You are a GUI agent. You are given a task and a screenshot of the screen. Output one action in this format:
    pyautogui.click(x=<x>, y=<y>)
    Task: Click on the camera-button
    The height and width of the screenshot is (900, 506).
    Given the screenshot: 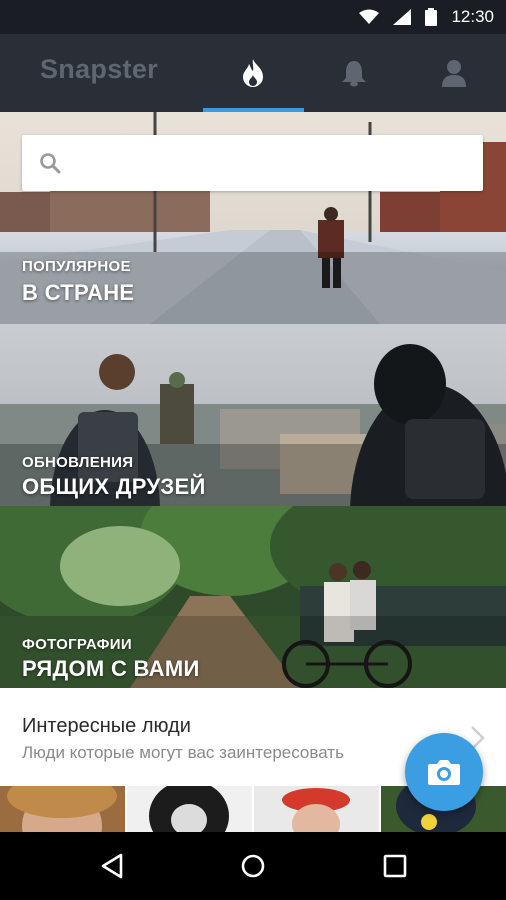 What is the action you would take?
    pyautogui.click(x=444, y=772)
    